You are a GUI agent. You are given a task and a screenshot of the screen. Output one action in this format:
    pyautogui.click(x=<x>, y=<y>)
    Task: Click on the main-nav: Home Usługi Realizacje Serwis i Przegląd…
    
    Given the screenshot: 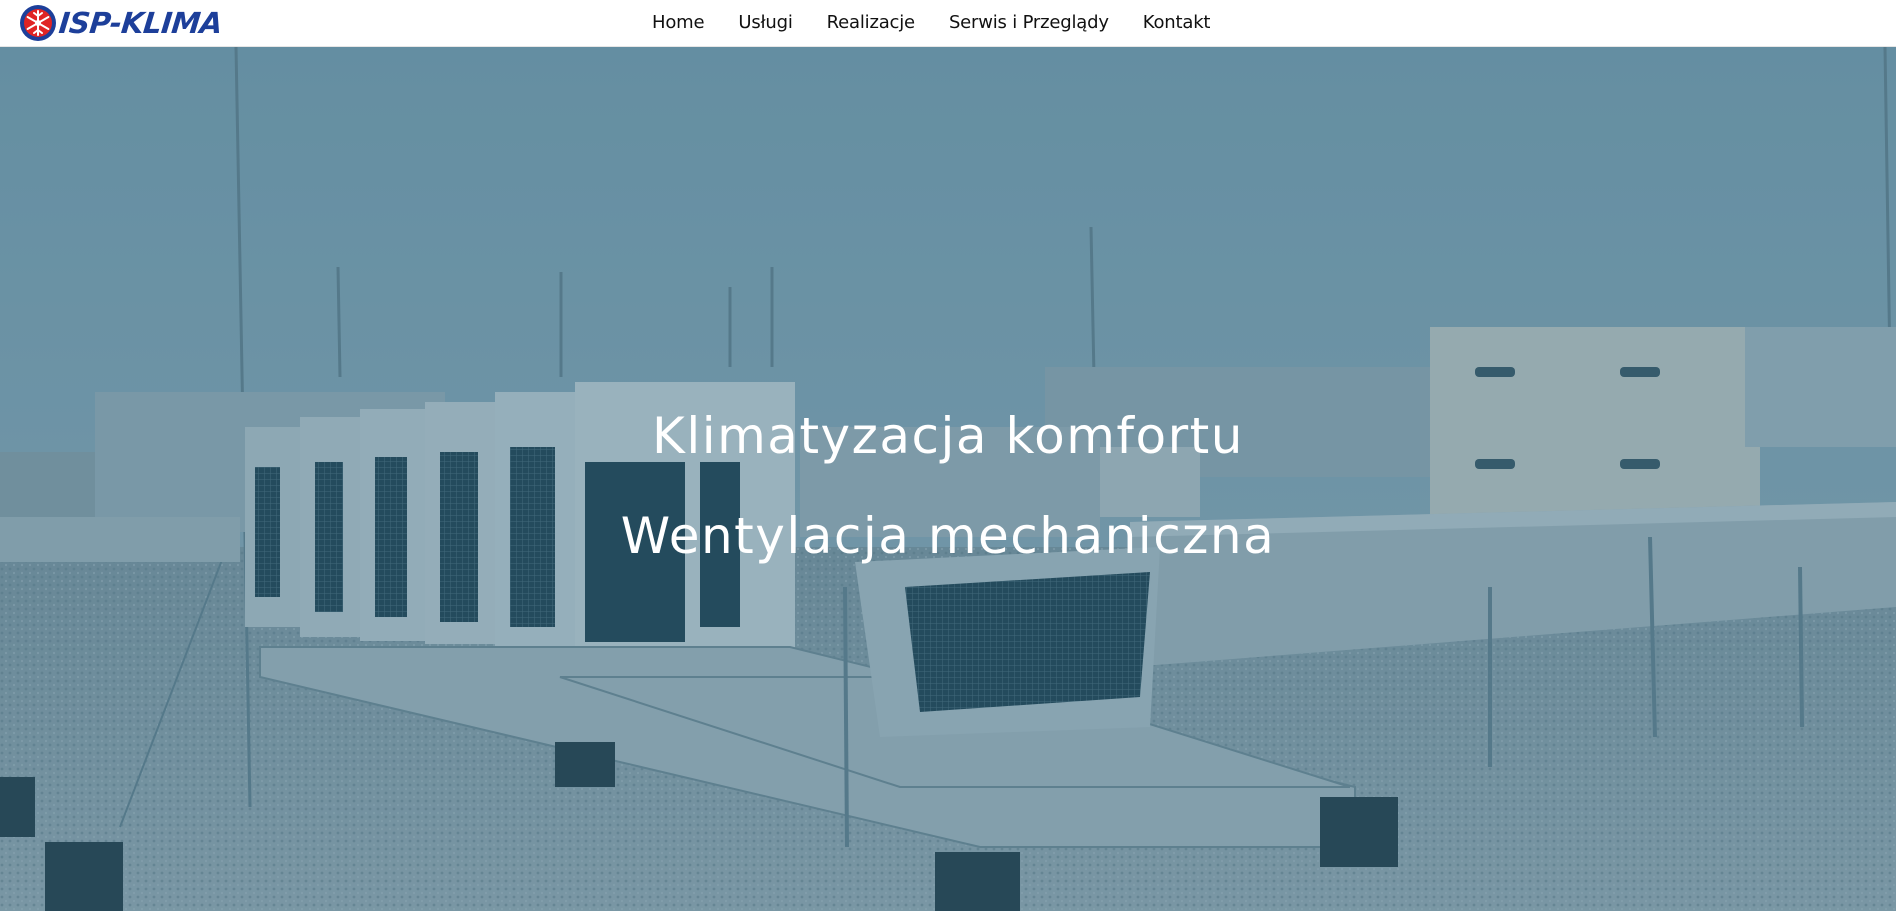 What is the action you would take?
    pyautogui.click(x=931, y=22)
    